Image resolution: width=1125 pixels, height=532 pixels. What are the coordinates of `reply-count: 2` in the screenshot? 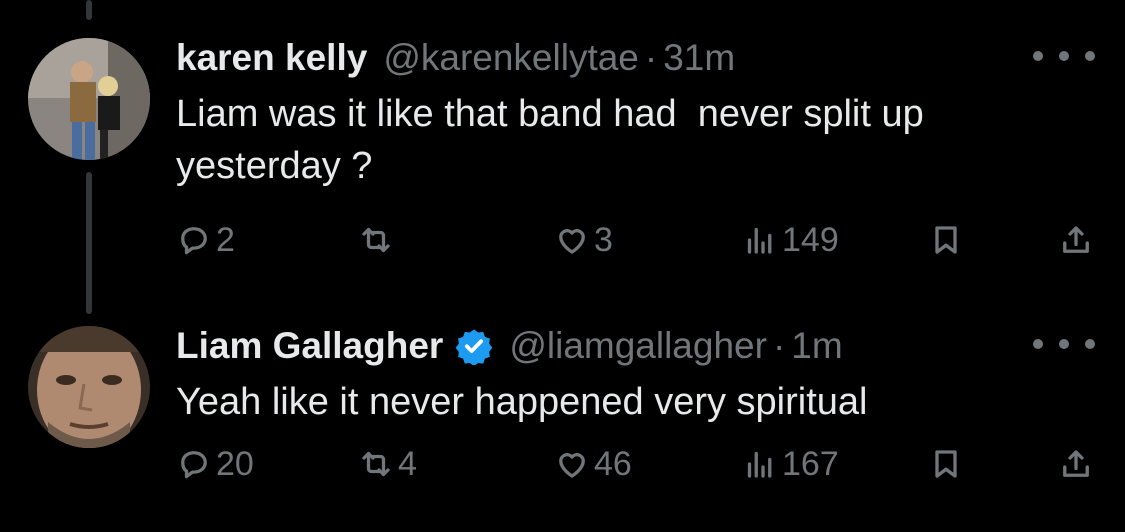 It's located at (225, 239).